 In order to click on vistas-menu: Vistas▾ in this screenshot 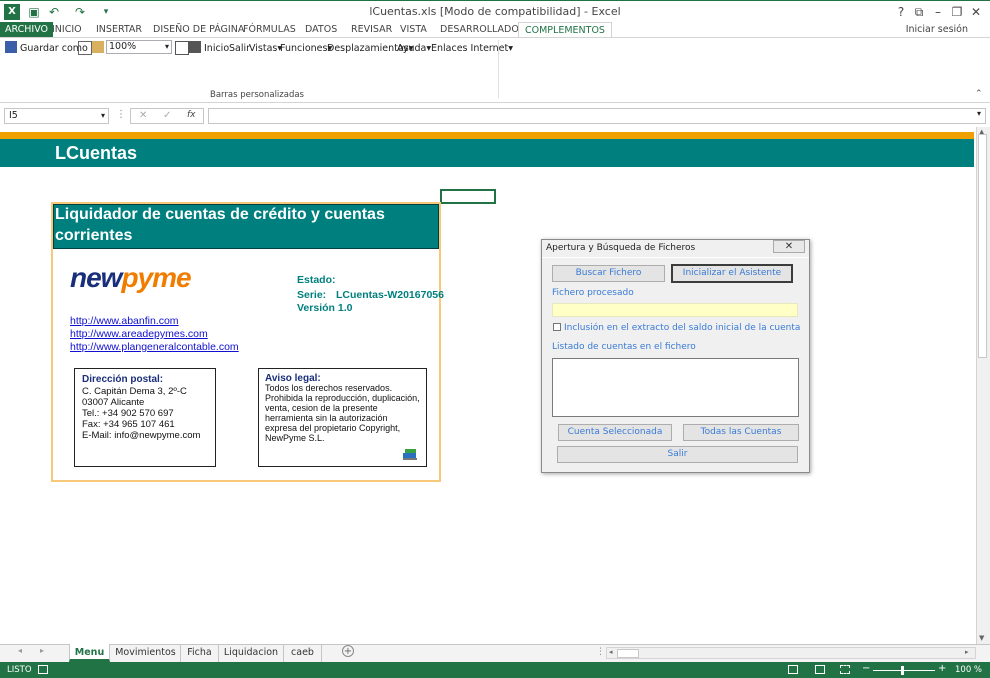, I will do `click(265, 49)`.